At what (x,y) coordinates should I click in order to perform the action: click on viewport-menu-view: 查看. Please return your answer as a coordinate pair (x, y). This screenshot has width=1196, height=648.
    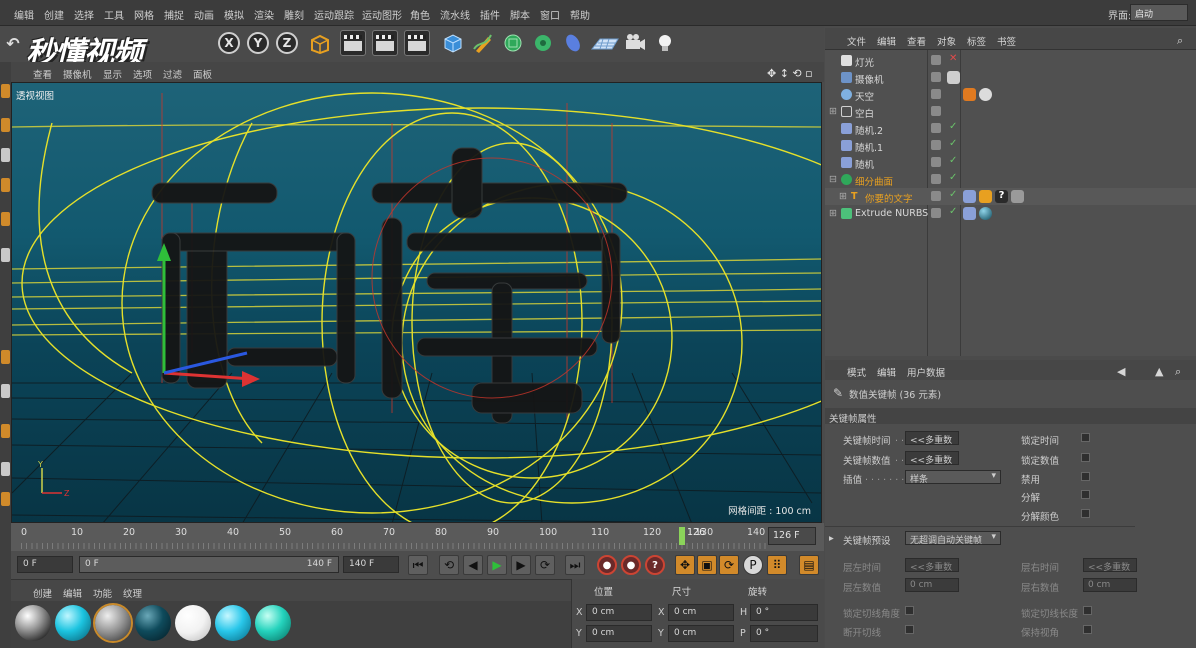
    Looking at the image, I should click on (42, 74).